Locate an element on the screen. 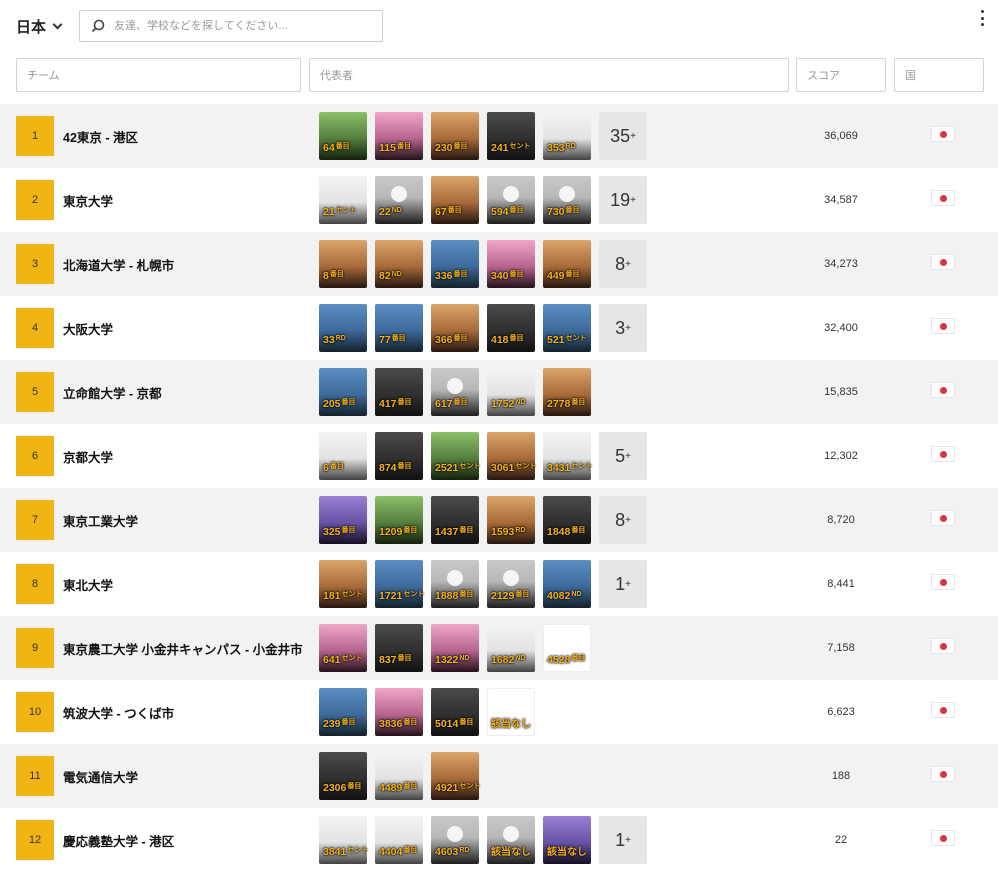  representative-avatar: 325番目 is located at coordinates (343, 520).